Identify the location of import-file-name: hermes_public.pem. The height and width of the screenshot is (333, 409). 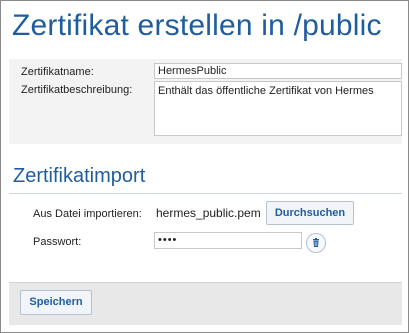
(208, 213).